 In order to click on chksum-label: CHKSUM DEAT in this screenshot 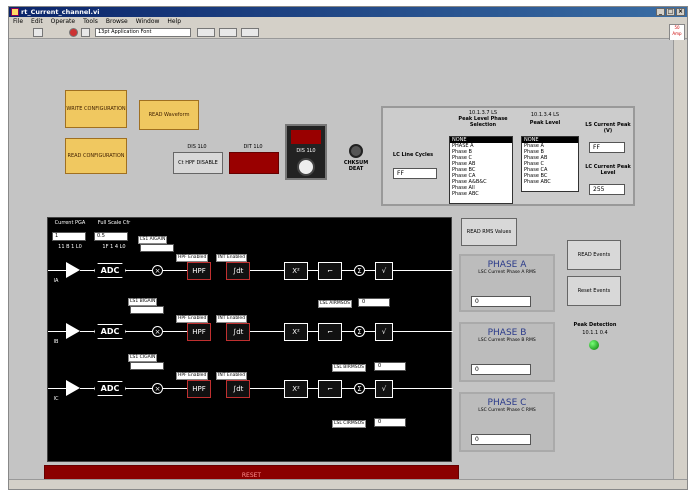, I will do `click(356, 166)`.